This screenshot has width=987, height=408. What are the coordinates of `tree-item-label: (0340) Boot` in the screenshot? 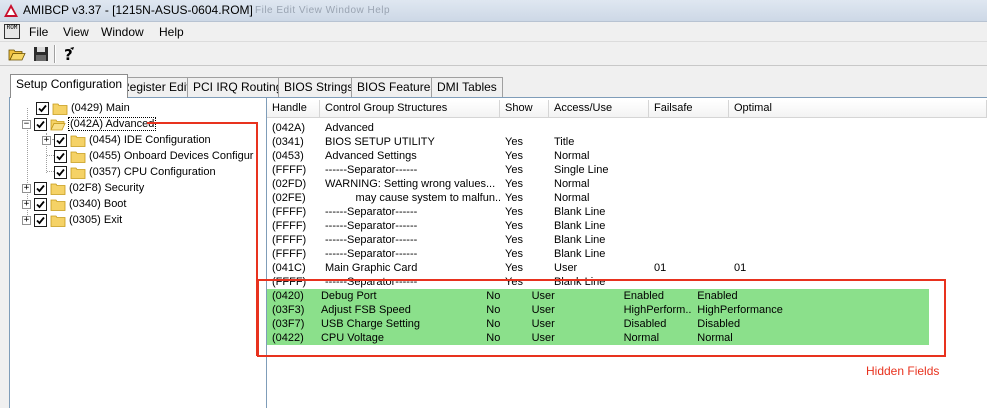 It's located at (98, 204).